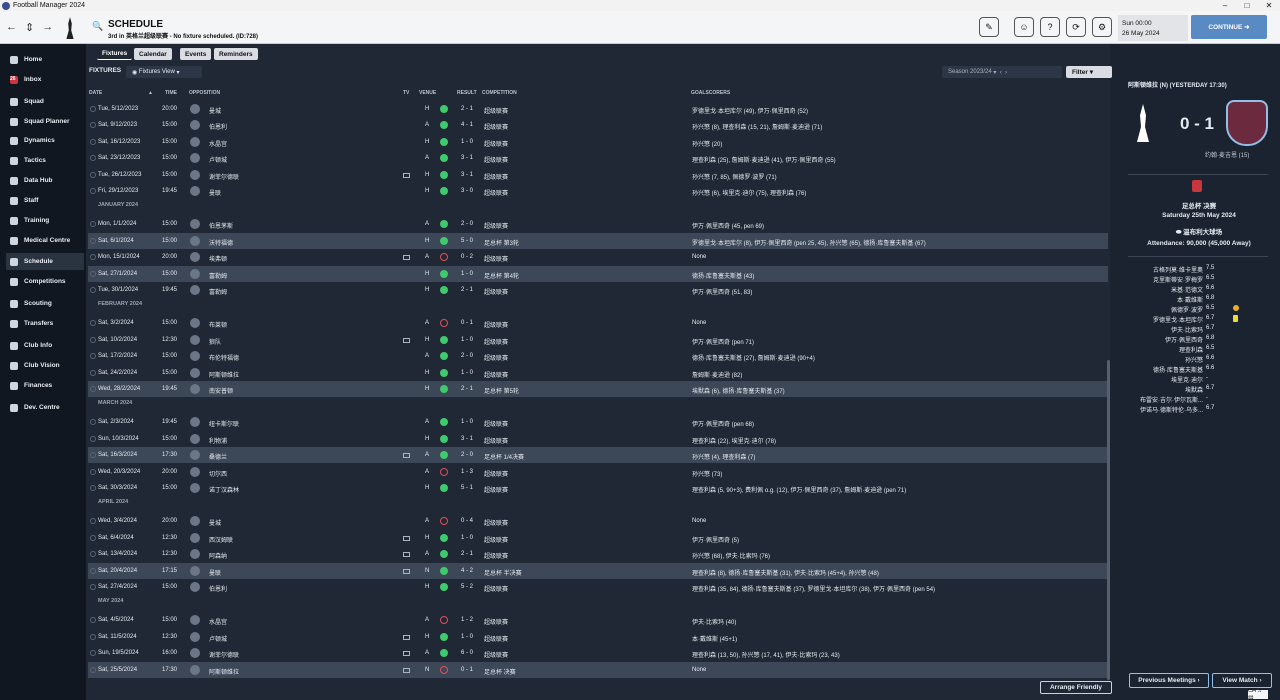  Describe the element at coordinates (171, 93) in the screenshot. I see `col-time: TIME` at that location.